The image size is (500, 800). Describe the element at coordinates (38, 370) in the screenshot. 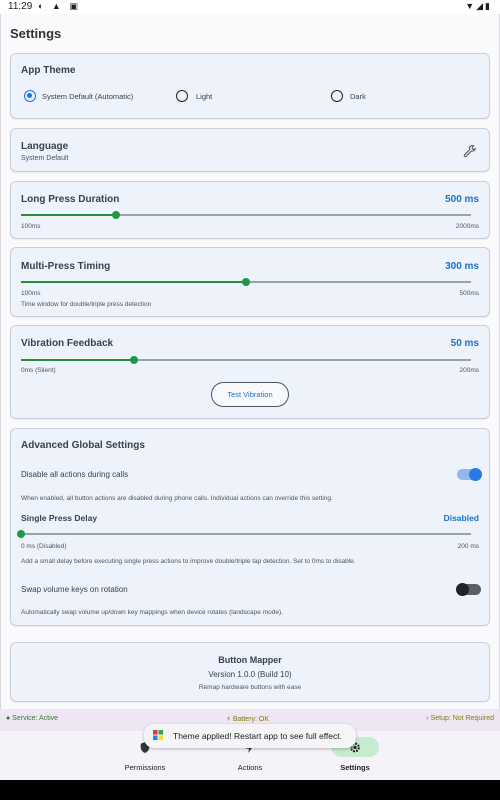

I see `vibration-min: 0ms (Silent)` at that location.